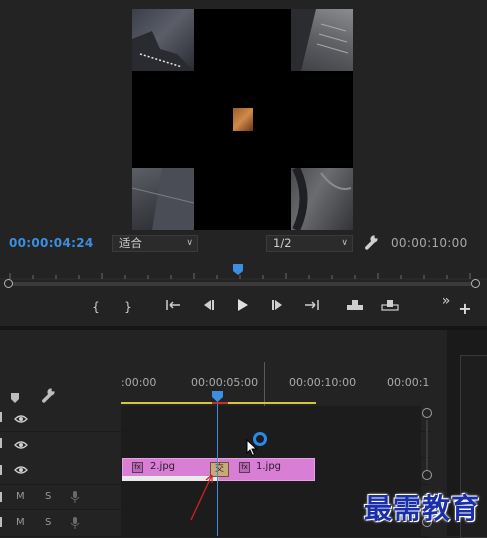 Image resolution: width=487 pixels, height=538 pixels. I want to click on step-forward-button, so click(278, 307).